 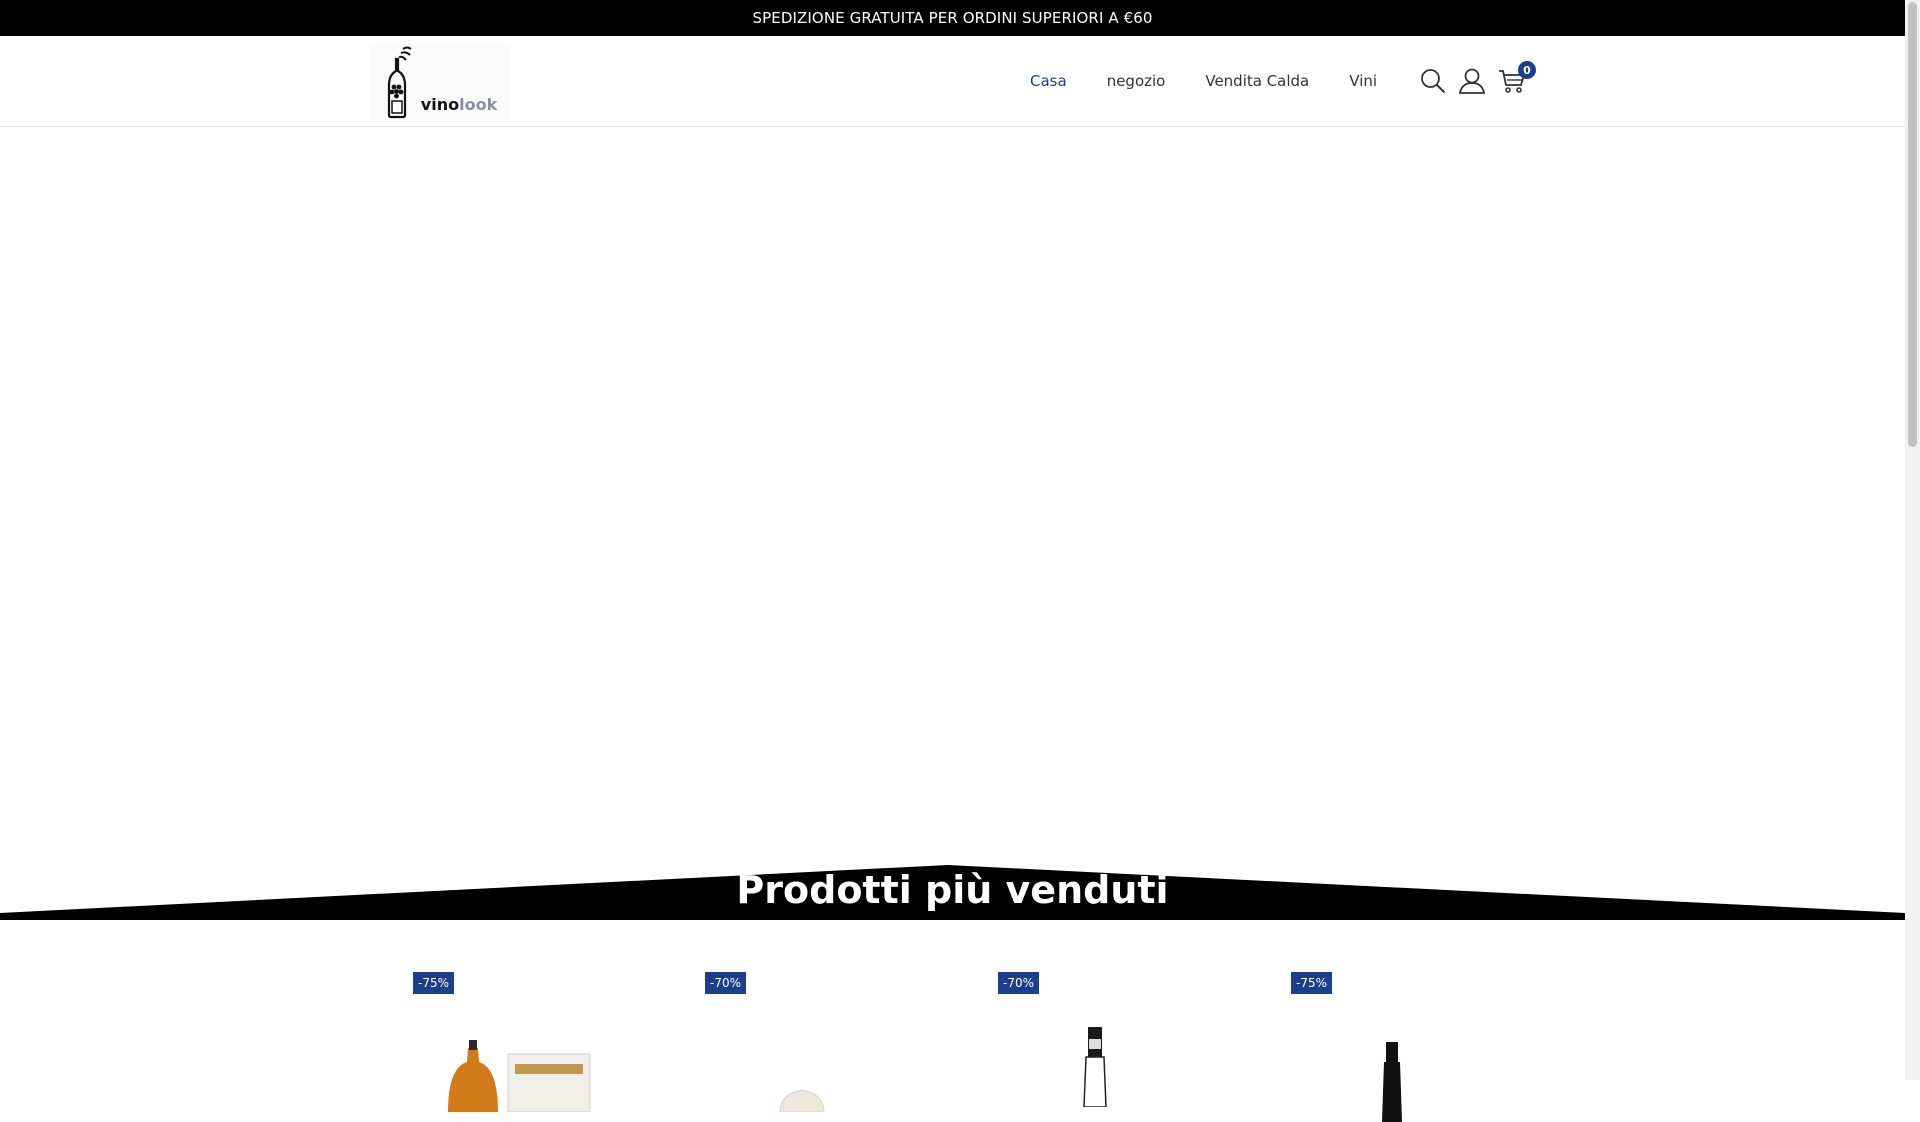 I want to click on logo: vinolook, so click(x=440, y=82).